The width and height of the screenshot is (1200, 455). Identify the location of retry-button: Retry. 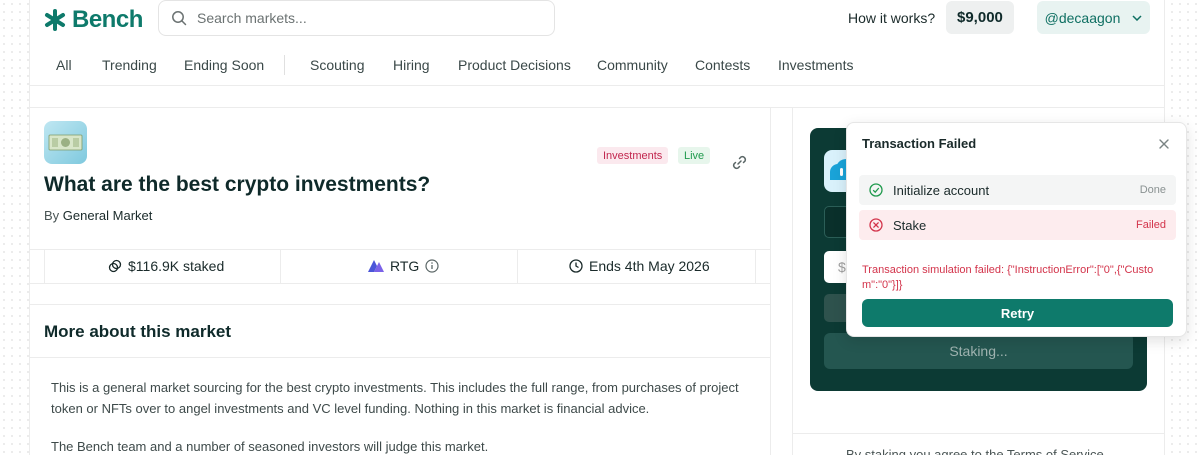
(1017, 313).